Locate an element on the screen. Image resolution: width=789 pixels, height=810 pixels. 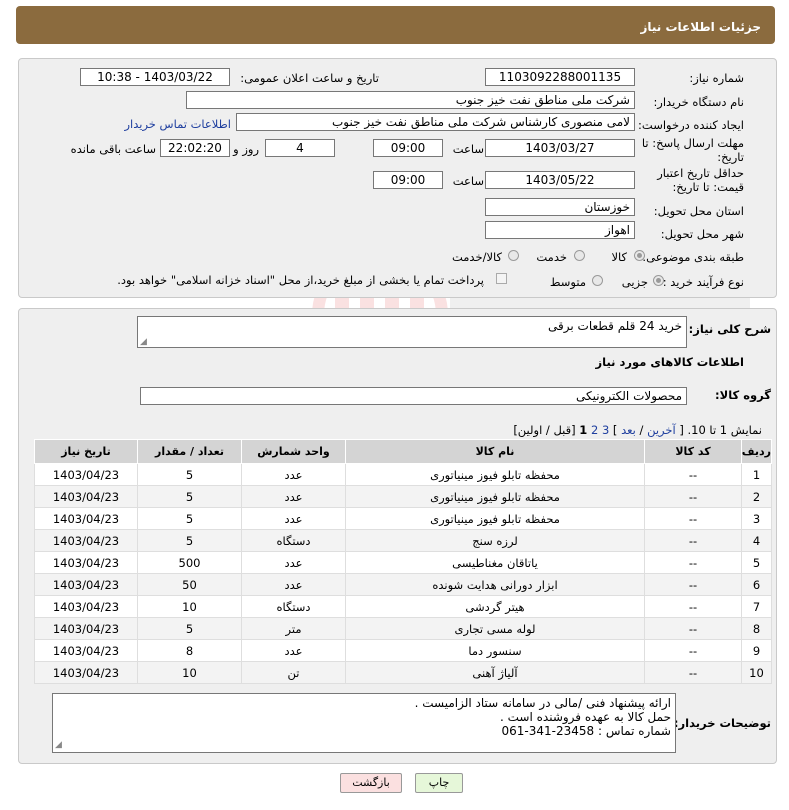
table-cell: سنسور دما is located at coordinates (495, 650).